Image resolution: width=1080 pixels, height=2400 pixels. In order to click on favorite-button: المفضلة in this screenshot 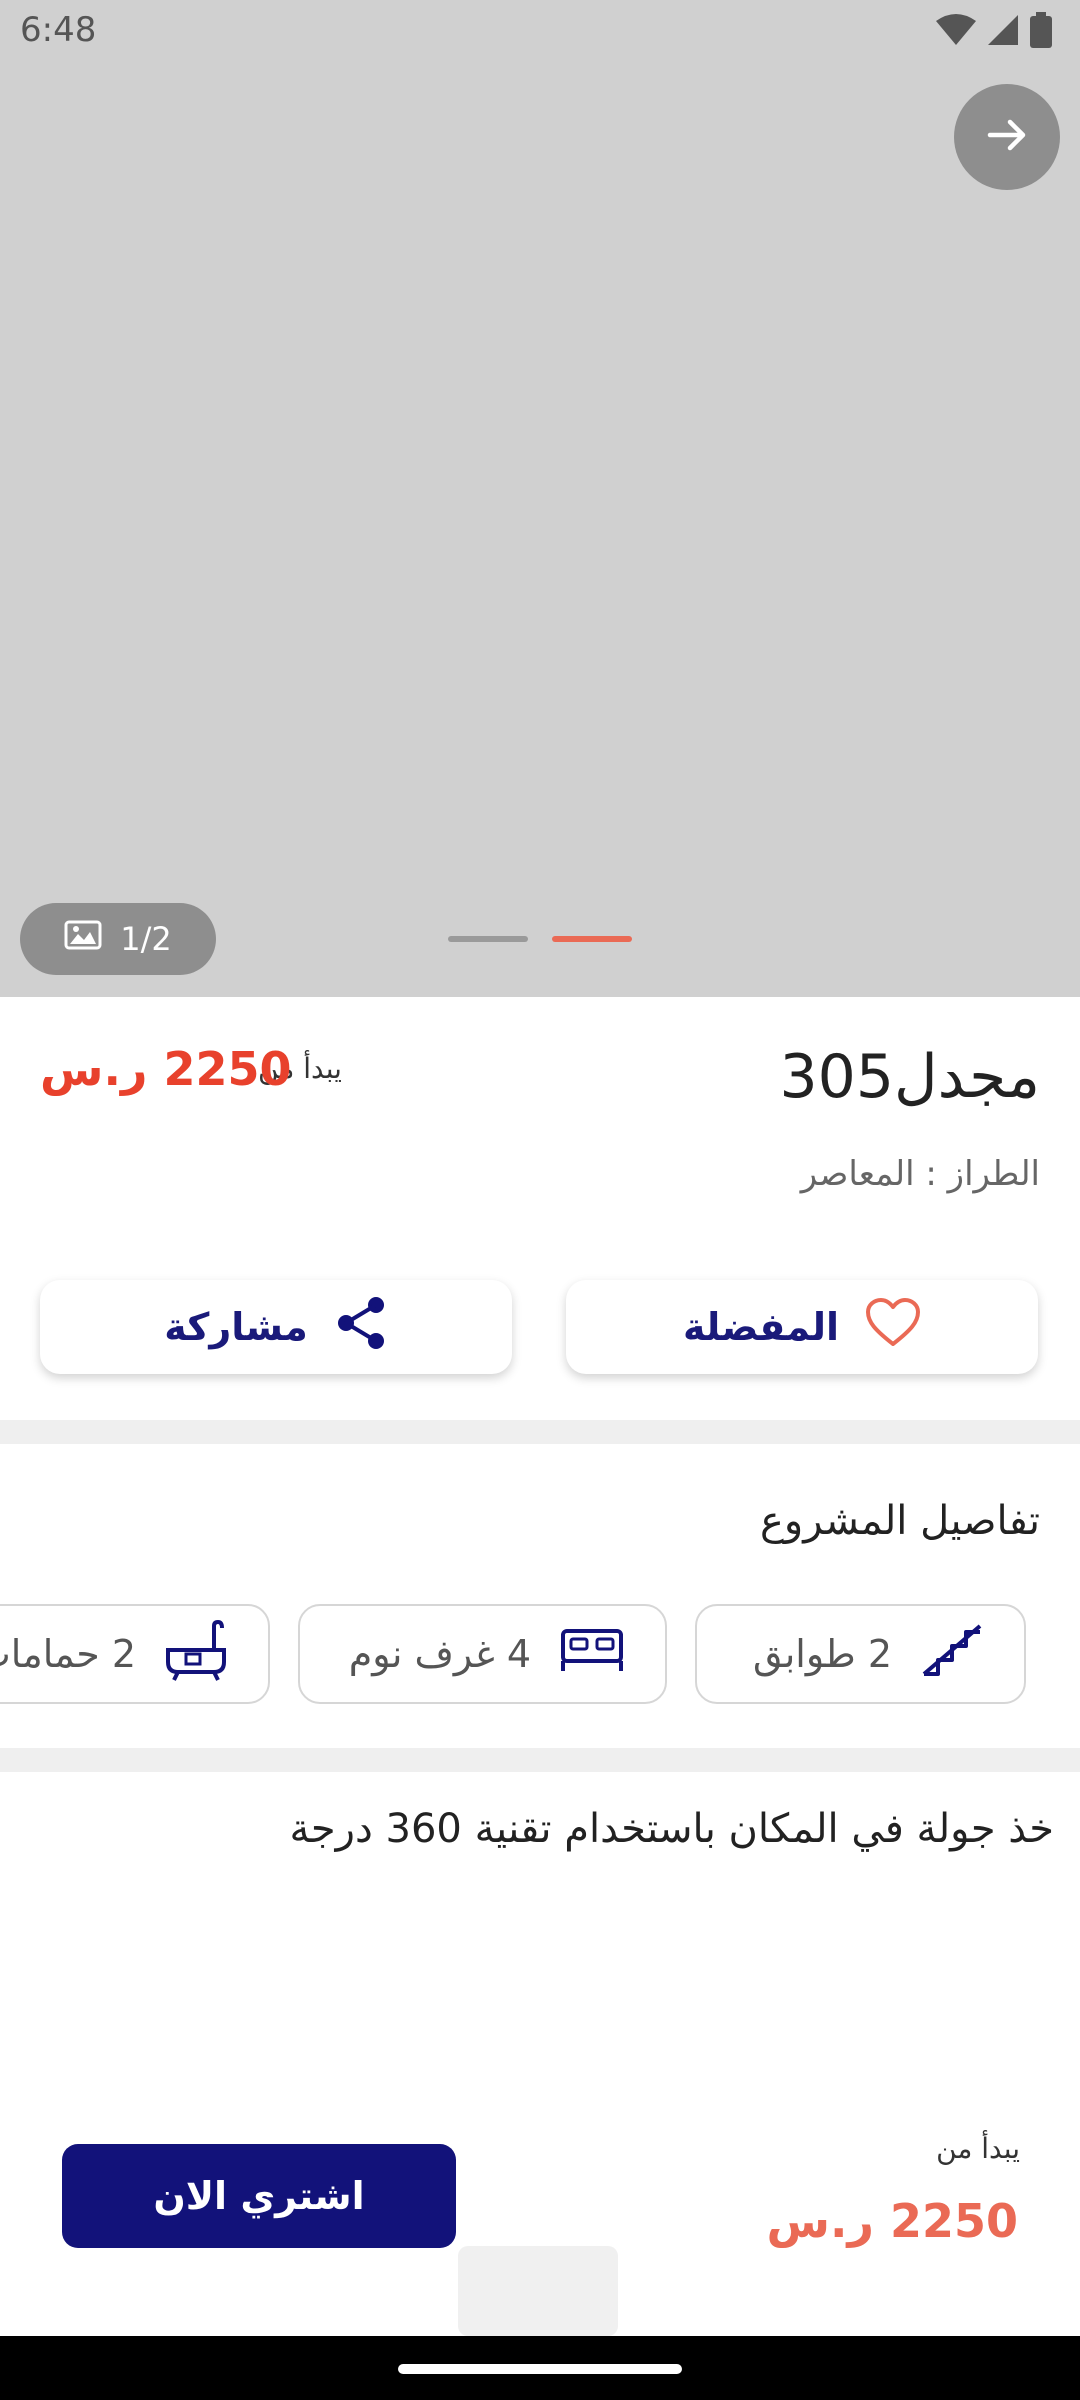, I will do `click(802, 1327)`.